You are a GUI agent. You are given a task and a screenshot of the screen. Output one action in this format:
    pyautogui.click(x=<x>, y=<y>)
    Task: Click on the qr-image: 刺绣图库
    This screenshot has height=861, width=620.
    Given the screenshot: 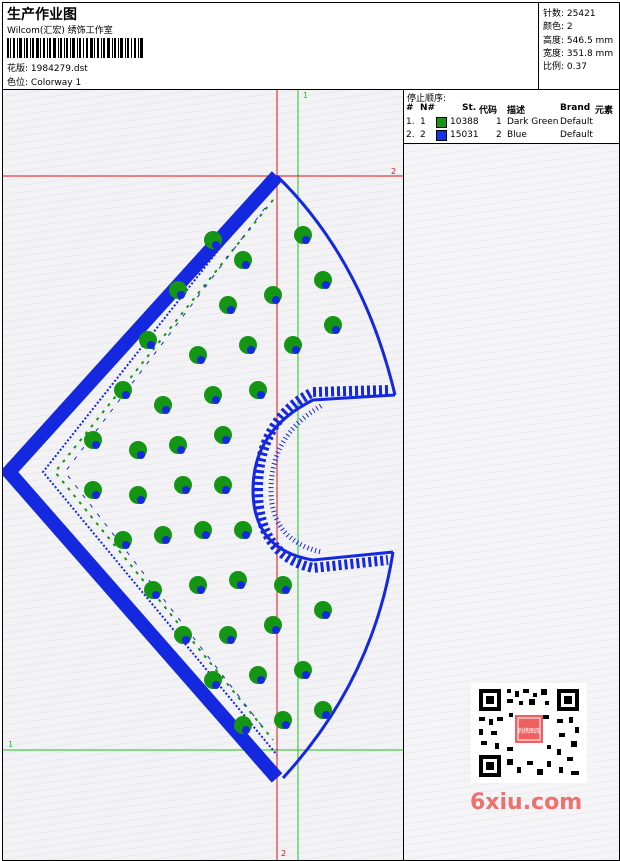 What is the action you would take?
    pyautogui.click(x=529, y=733)
    